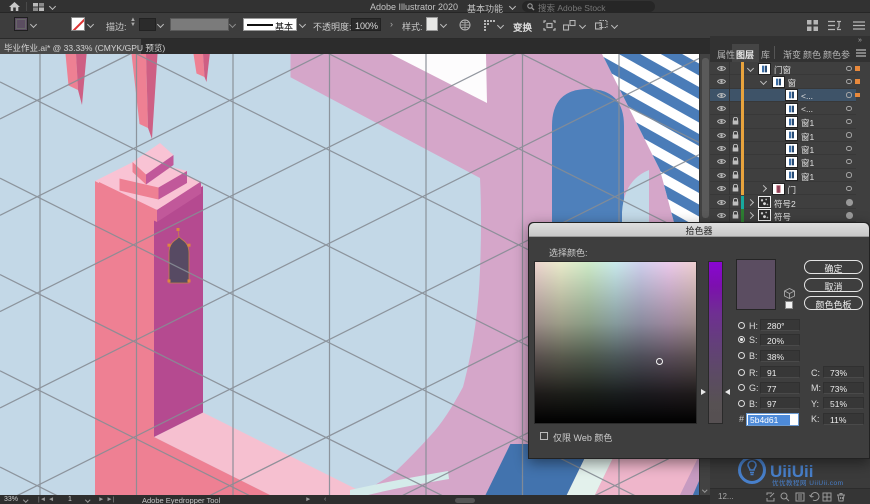 The image size is (870, 504). I want to click on svg-text: 优优教程网 UiiUii.com, so click(808, 482).